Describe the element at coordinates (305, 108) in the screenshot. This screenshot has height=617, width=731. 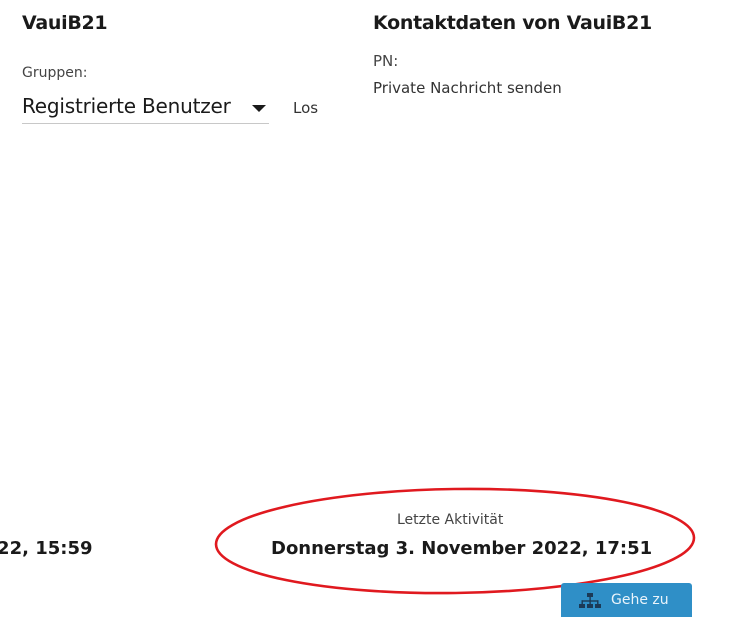
I see `go-button: Los` at that location.